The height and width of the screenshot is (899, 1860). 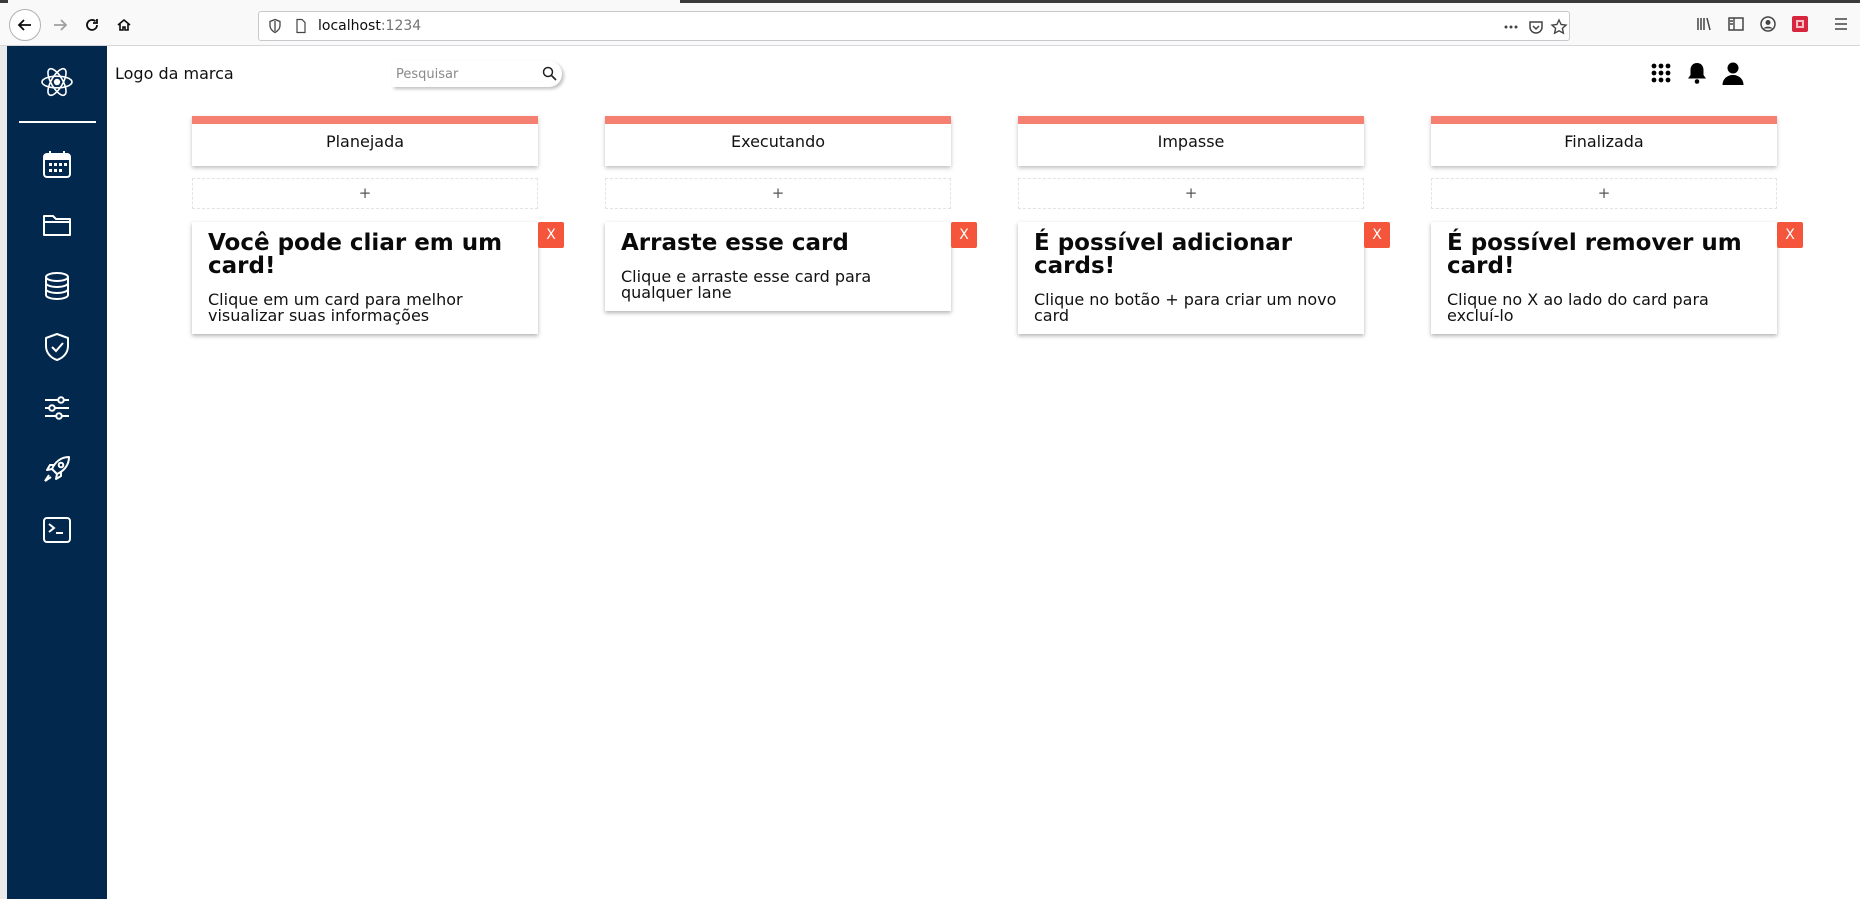 I want to click on menu-icon, so click(x=1841, y=24).